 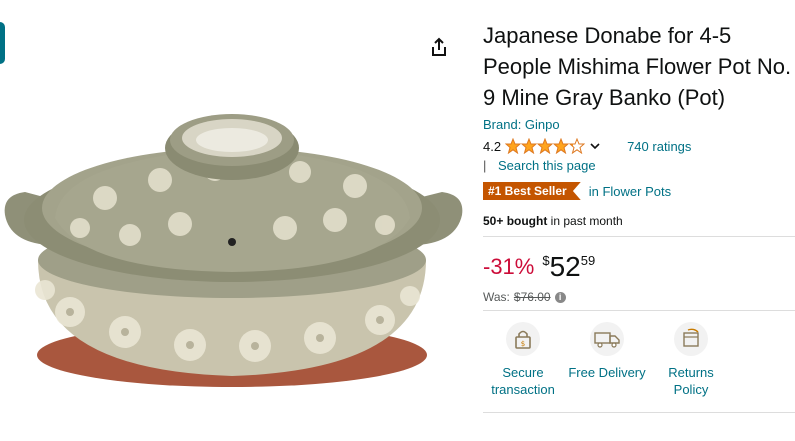 What do you see at coordinates (691, 389) in the screenshot?
I see `returns-line2: Policy` at bounding box center [691, 389].